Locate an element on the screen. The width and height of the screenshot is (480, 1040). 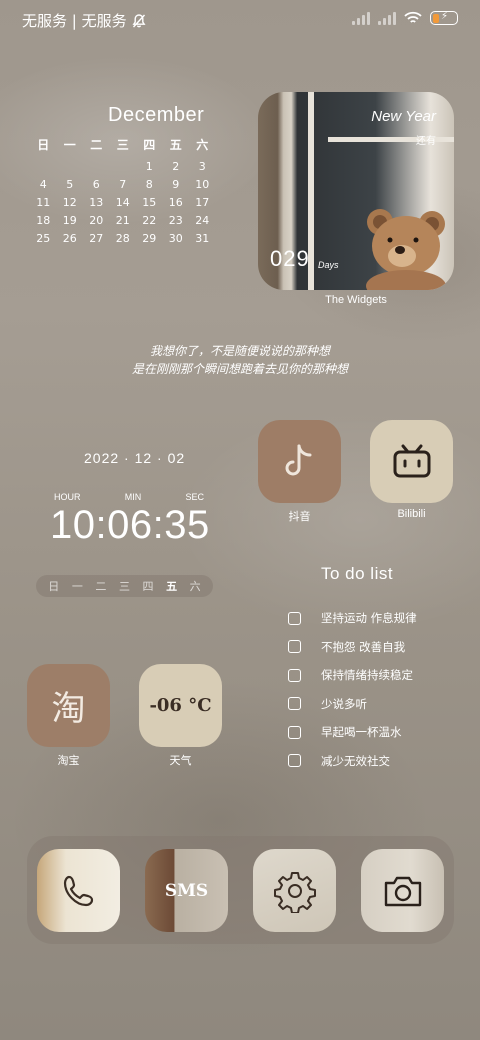
weekday-label: 二 is located at coordinates (96, 145).